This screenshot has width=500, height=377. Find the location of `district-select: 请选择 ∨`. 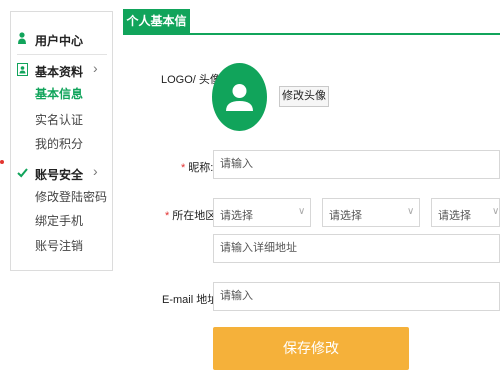

district-select: 请选择 ∨ is located at coordinates (465, 212).